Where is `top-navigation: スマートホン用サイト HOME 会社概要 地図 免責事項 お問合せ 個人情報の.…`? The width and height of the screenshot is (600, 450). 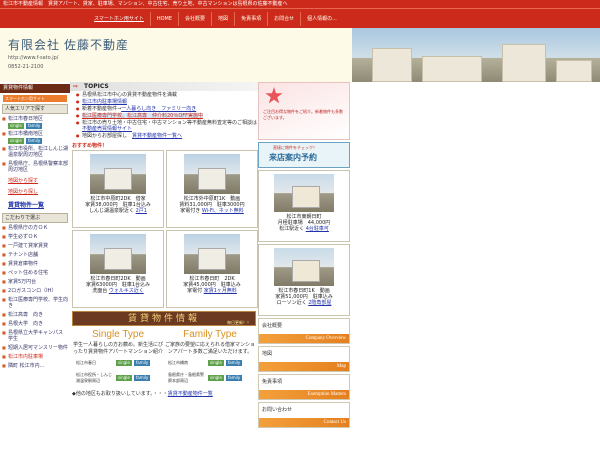
top-navigation: スマートホン用サイト HOME 会社概要 地図 免責事項 お問合せ 個人情報の.… is located at coordinates (300, 18).